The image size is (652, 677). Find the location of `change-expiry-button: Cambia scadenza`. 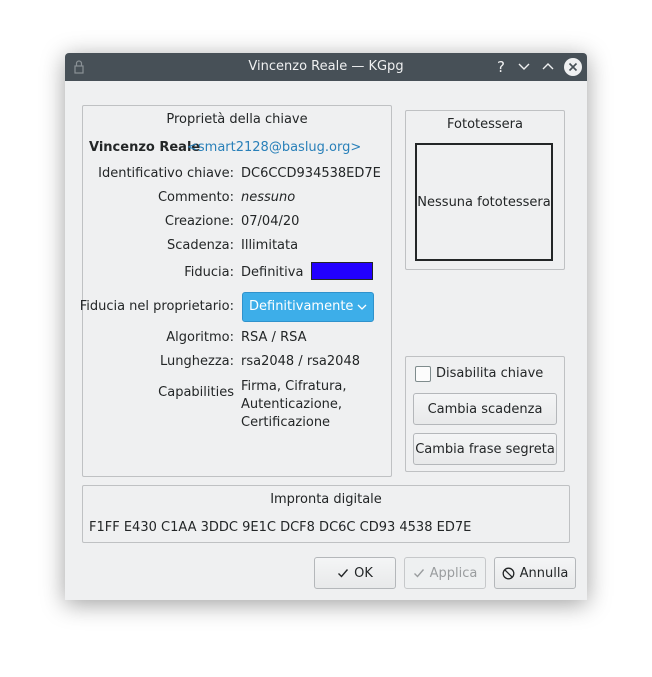

change-expiry-button: Cambia scadenza is located at coordinates (485, 409).